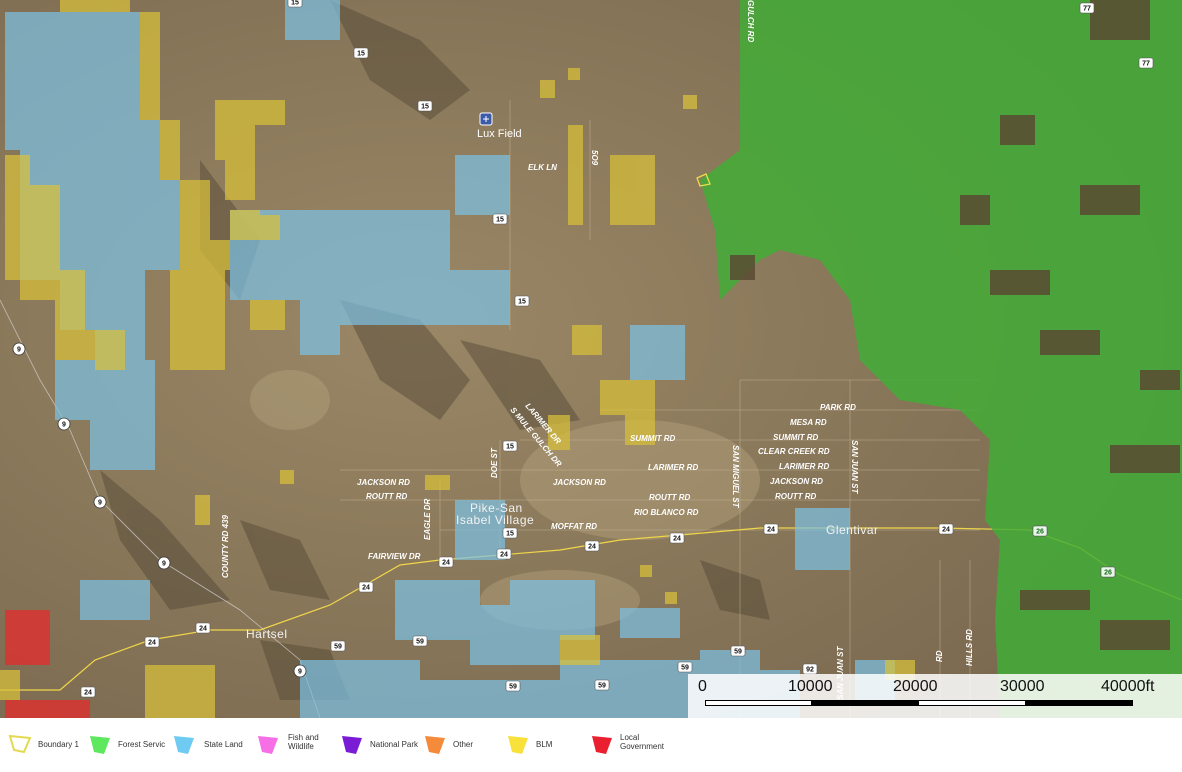 The width and height of the screenshot is (1182, 772). Describe the element at coordinates (602, 745) in the screenshot. I see `local-government-swatch-icon` at that location.